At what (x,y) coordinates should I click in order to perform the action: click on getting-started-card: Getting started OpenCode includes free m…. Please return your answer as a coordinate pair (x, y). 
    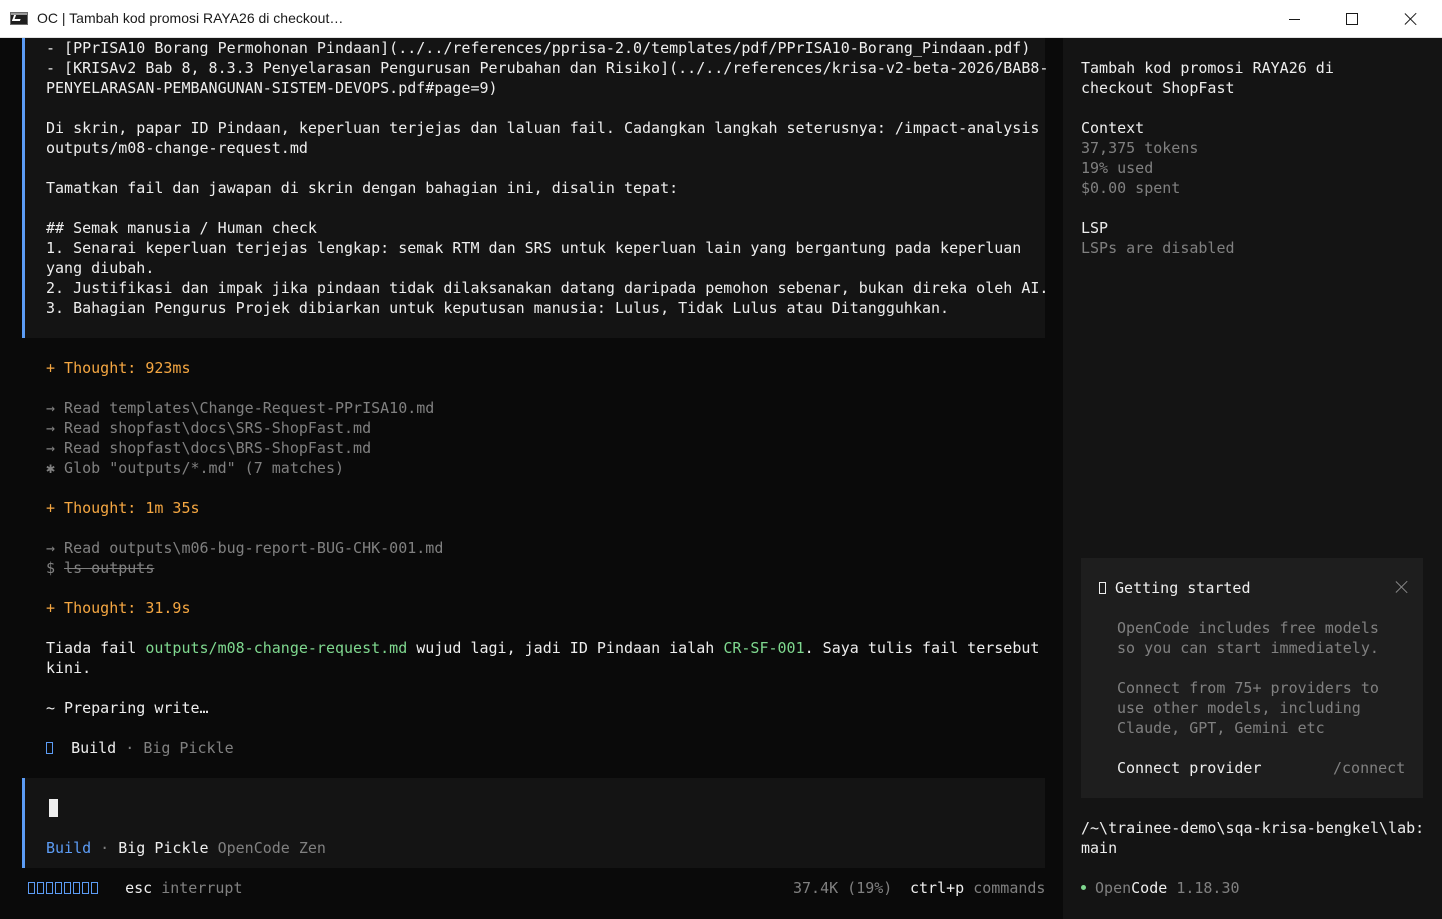
    Looking at the image, I should click on (1252, 678).